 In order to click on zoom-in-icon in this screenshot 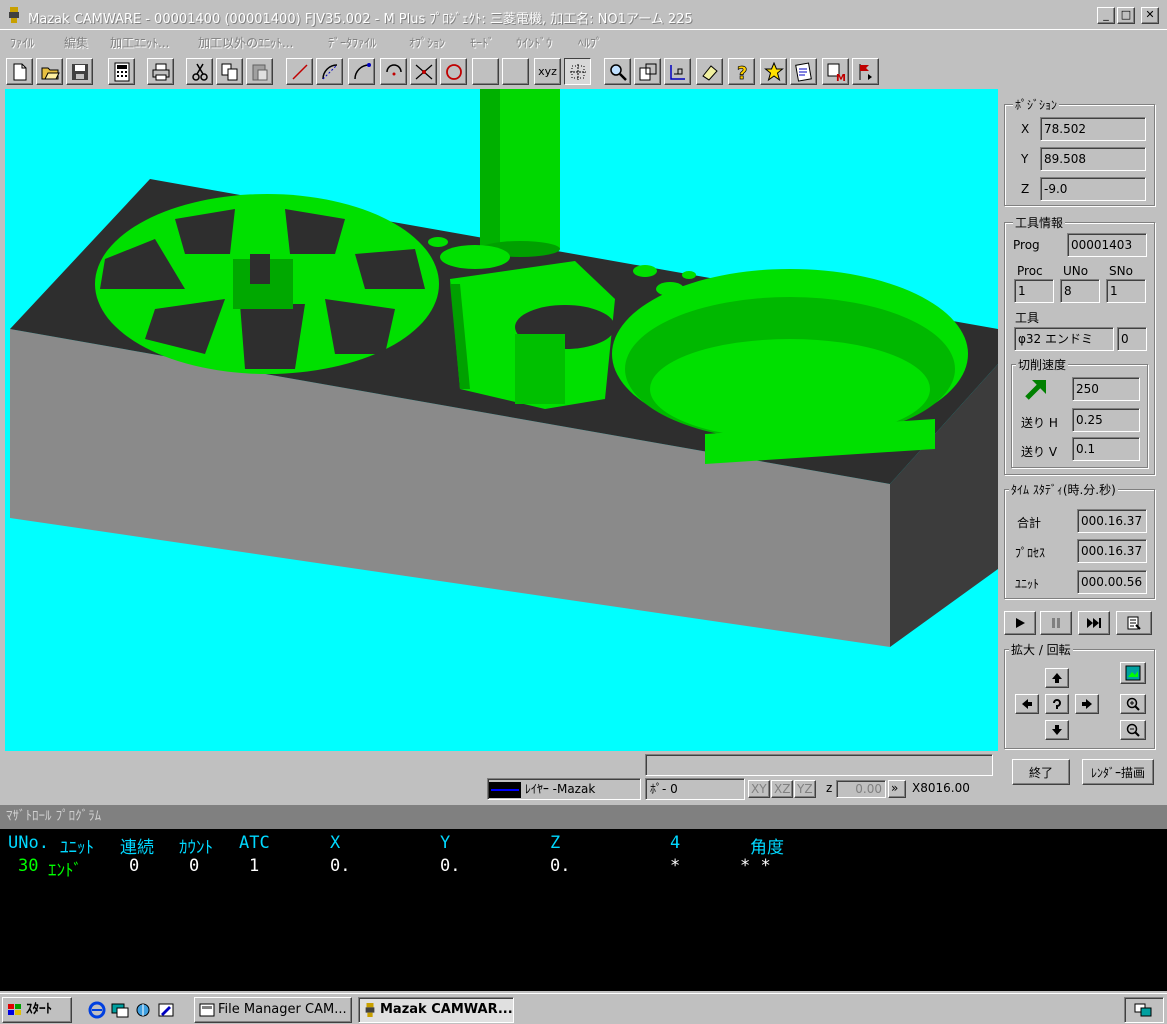, I will do `click(1133, 704)`.